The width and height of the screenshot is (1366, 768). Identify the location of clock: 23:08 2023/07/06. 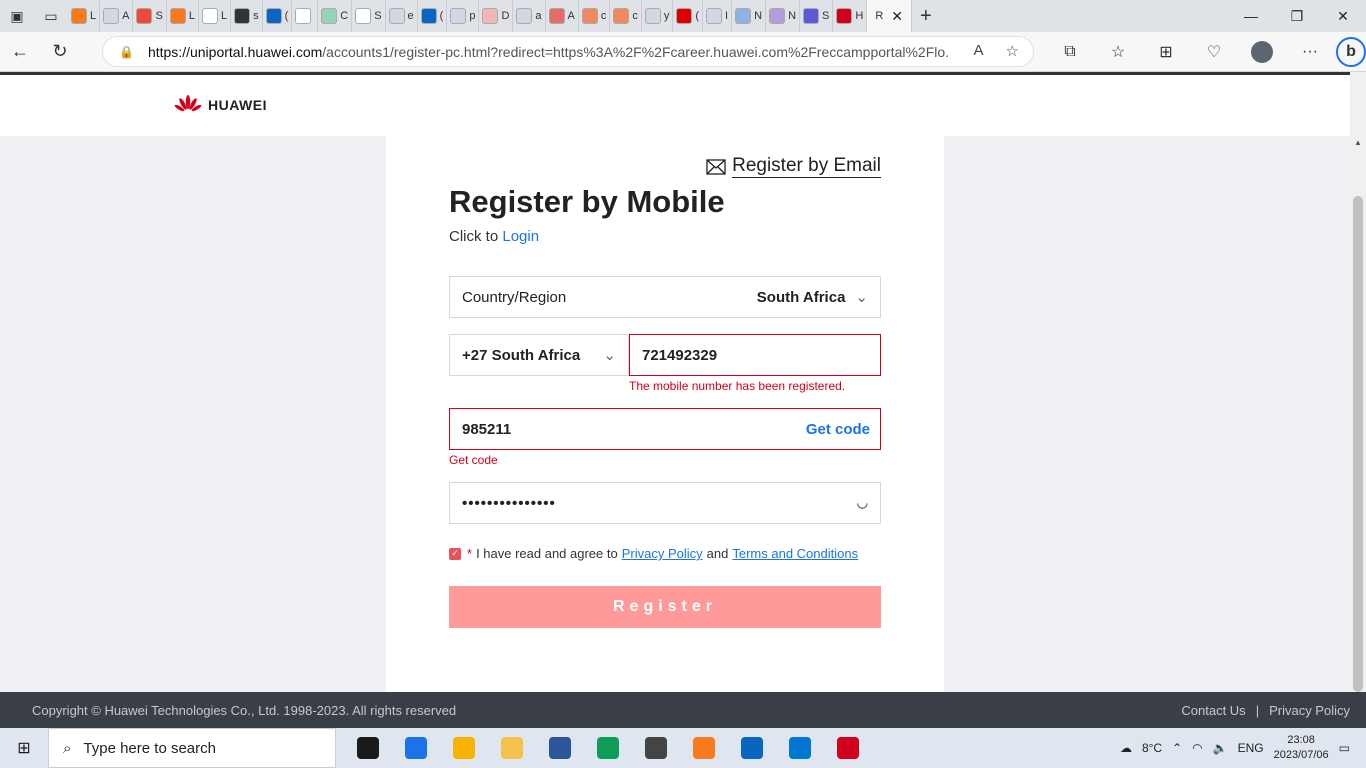
(1301, 748).